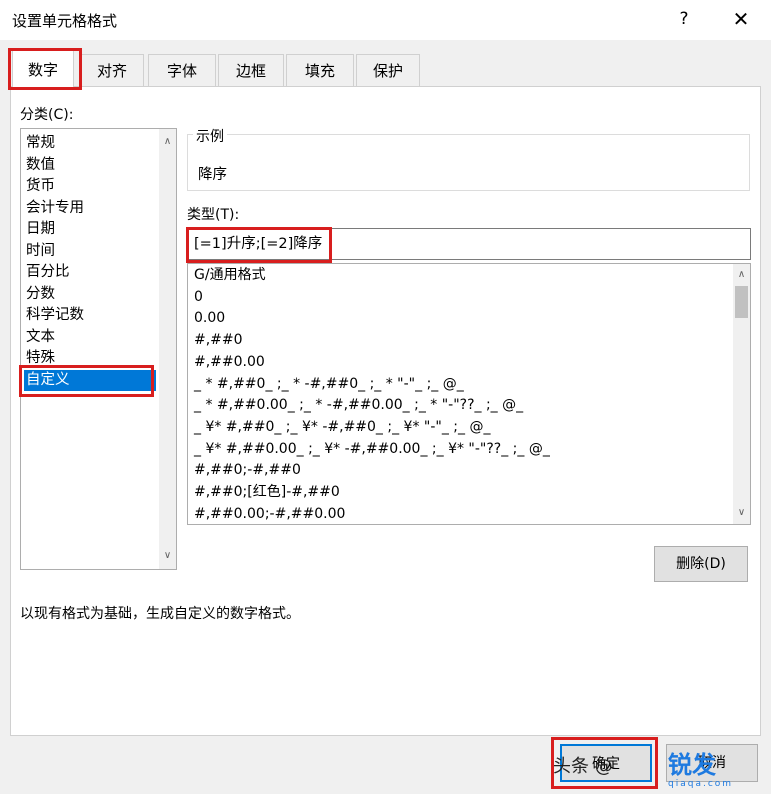  What do you see at coordinates (90, 251) in the screenshot?
I see `category-item: 时间` at bounding box center [90, 251].